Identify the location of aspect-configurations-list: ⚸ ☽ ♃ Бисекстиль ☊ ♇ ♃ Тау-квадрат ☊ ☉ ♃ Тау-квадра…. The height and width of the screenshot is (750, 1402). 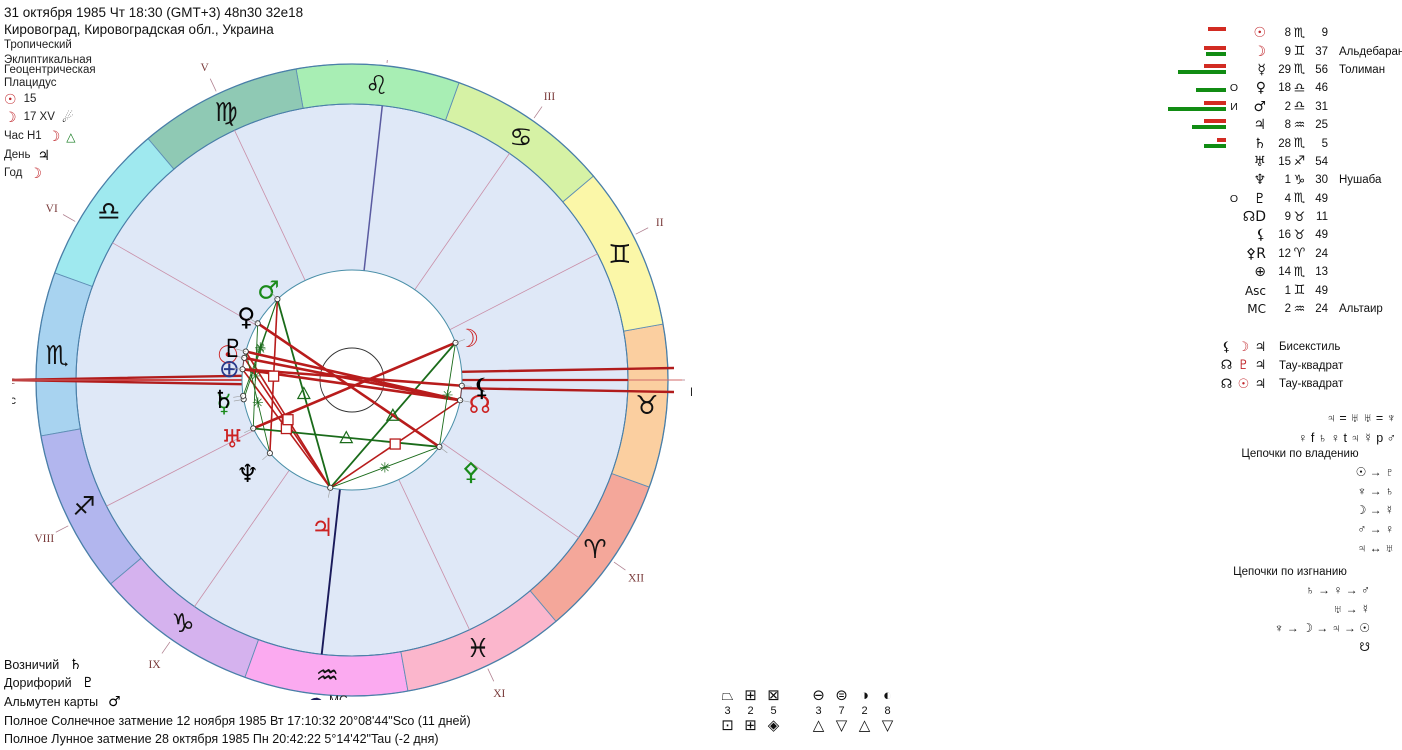
(1281, 366).